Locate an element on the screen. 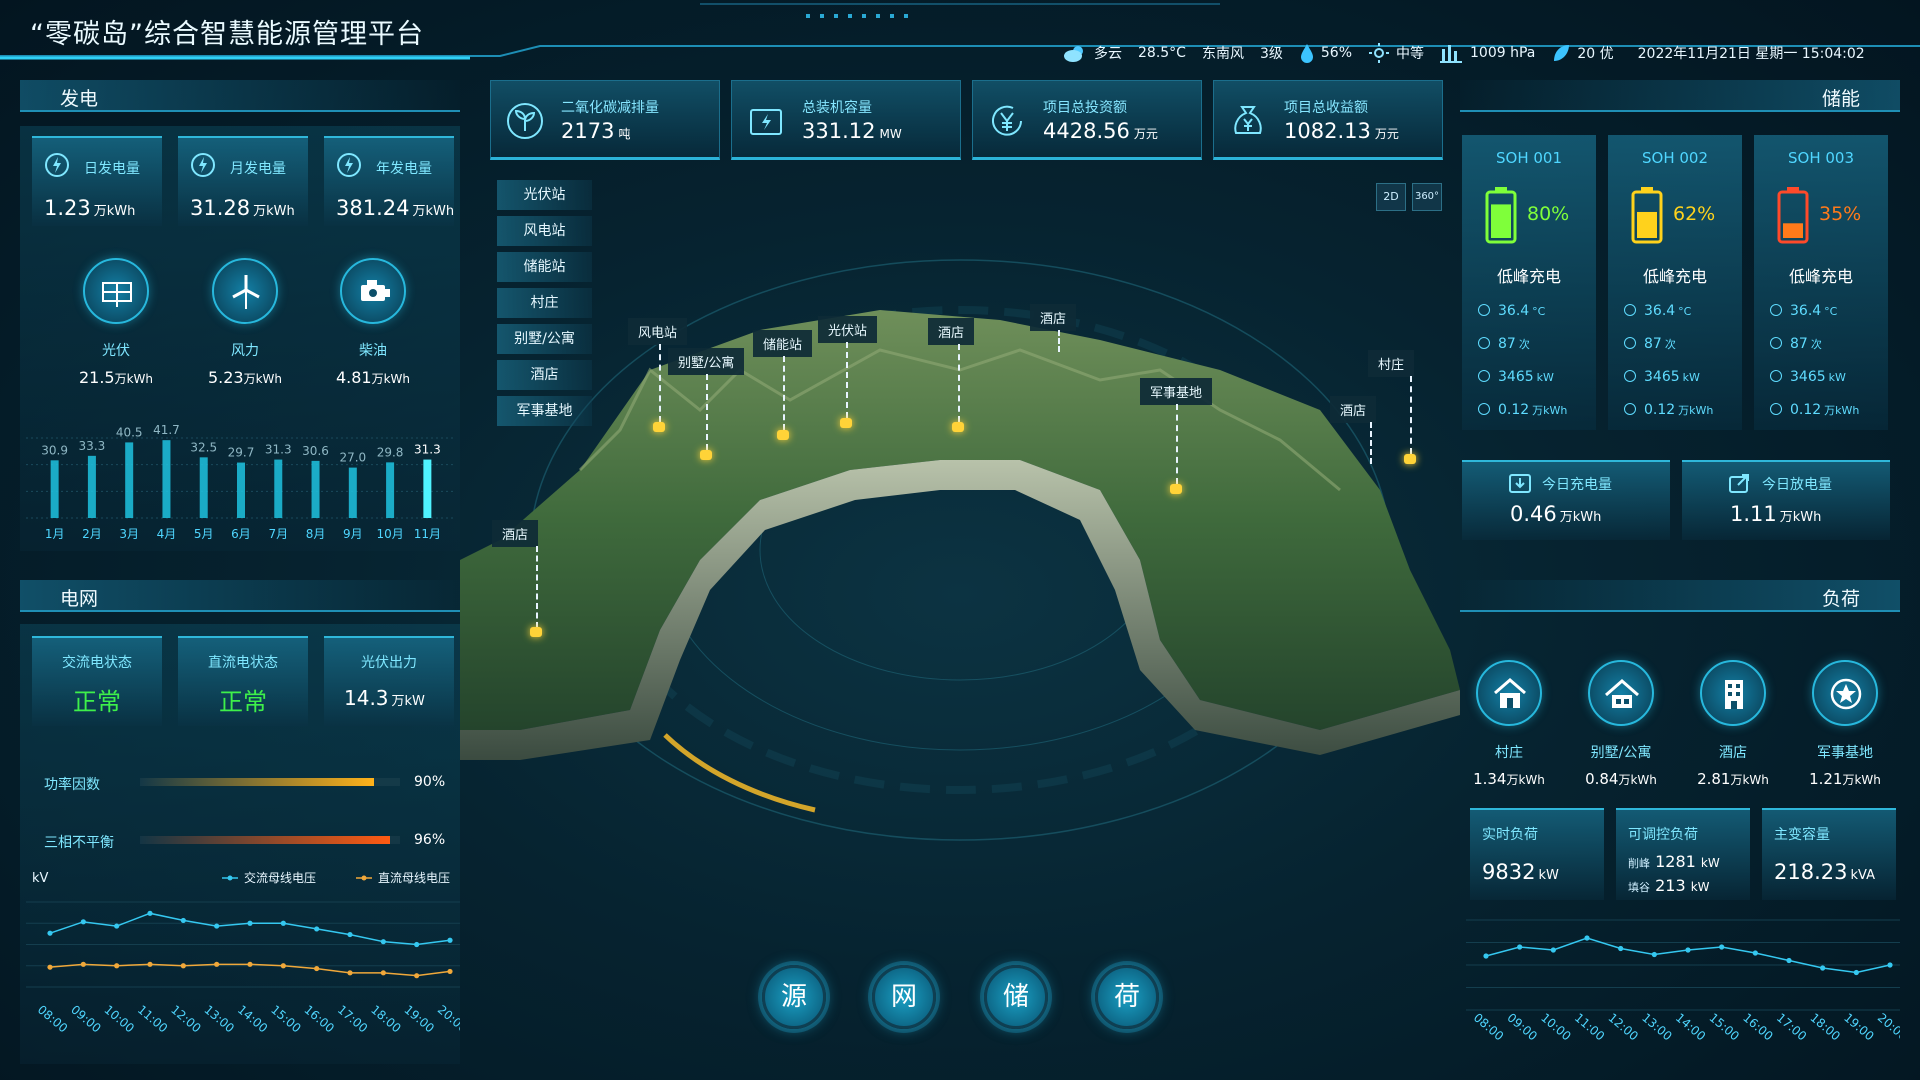 The width and height of the screenshot is (1920, 1080). nav-solar-station: 光伏站 is located at coordinates (544, 195).